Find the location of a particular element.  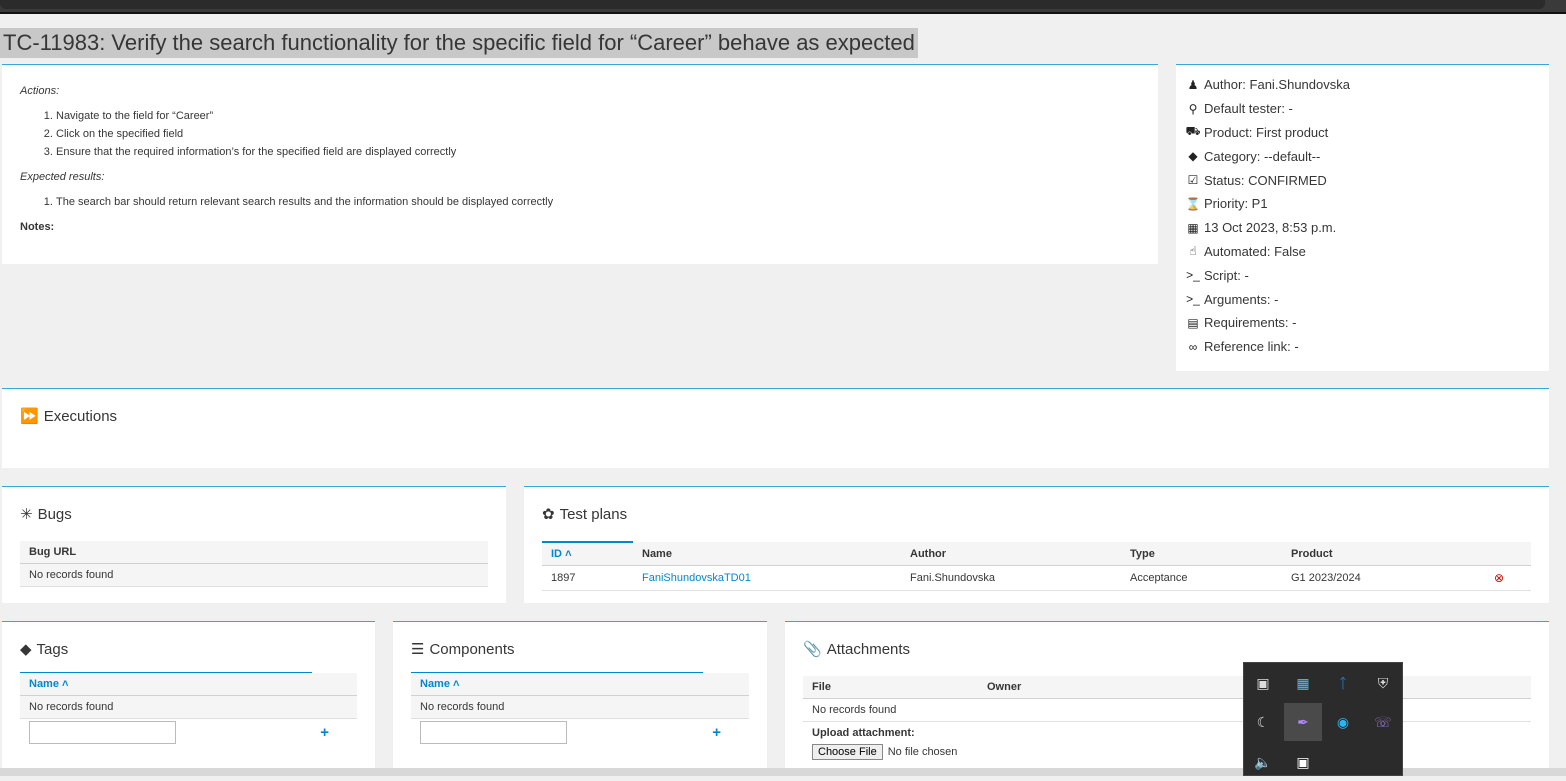

plan-id: 1897 is located at coordinates (587, 578).